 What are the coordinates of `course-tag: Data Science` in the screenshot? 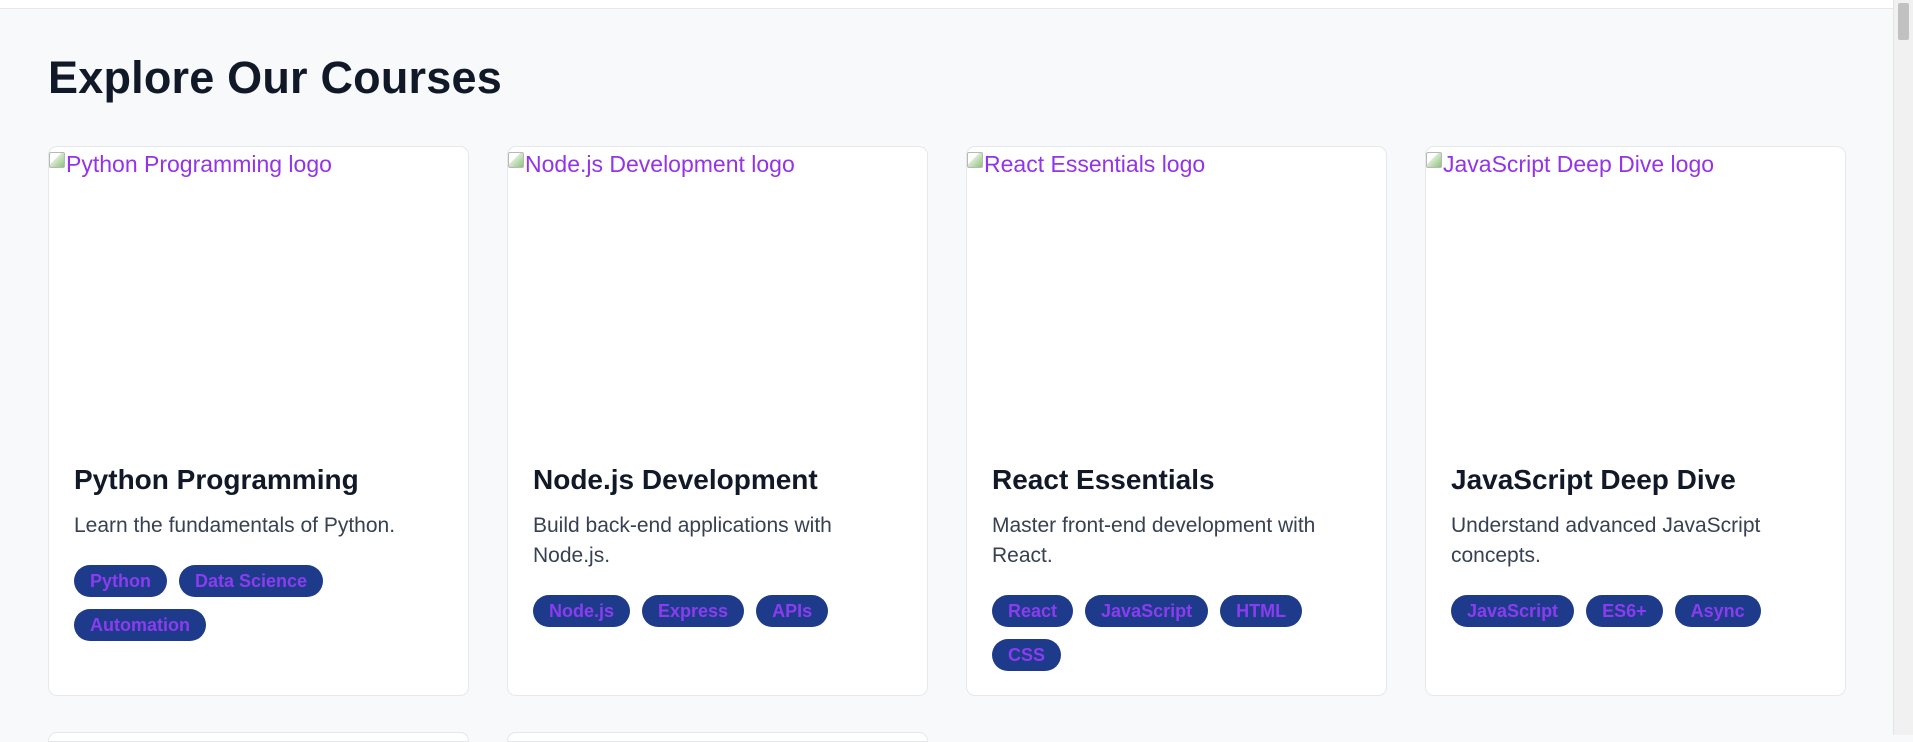 It's located at (251, 581).